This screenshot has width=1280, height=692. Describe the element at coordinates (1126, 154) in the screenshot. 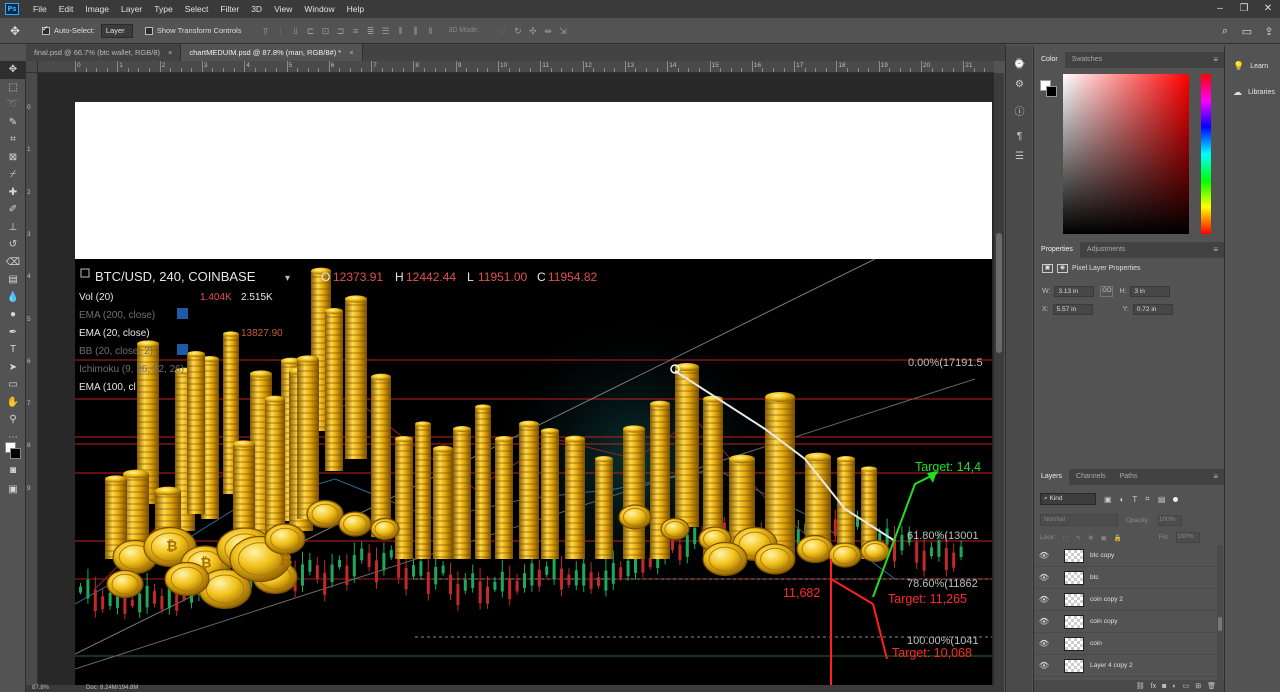

I see `color-picker-field` at that location.